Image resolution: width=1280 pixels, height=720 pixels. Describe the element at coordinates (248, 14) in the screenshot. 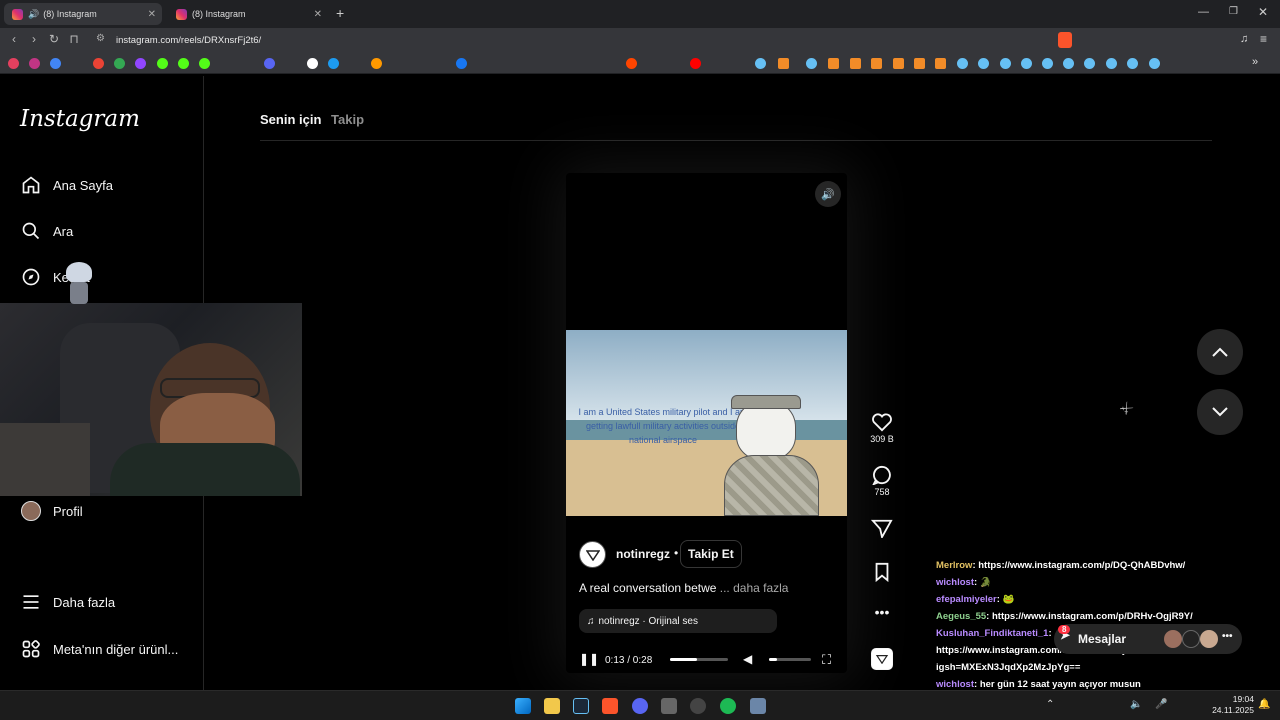

I see `browser-tab: (8) Instagram ✕` at that location.